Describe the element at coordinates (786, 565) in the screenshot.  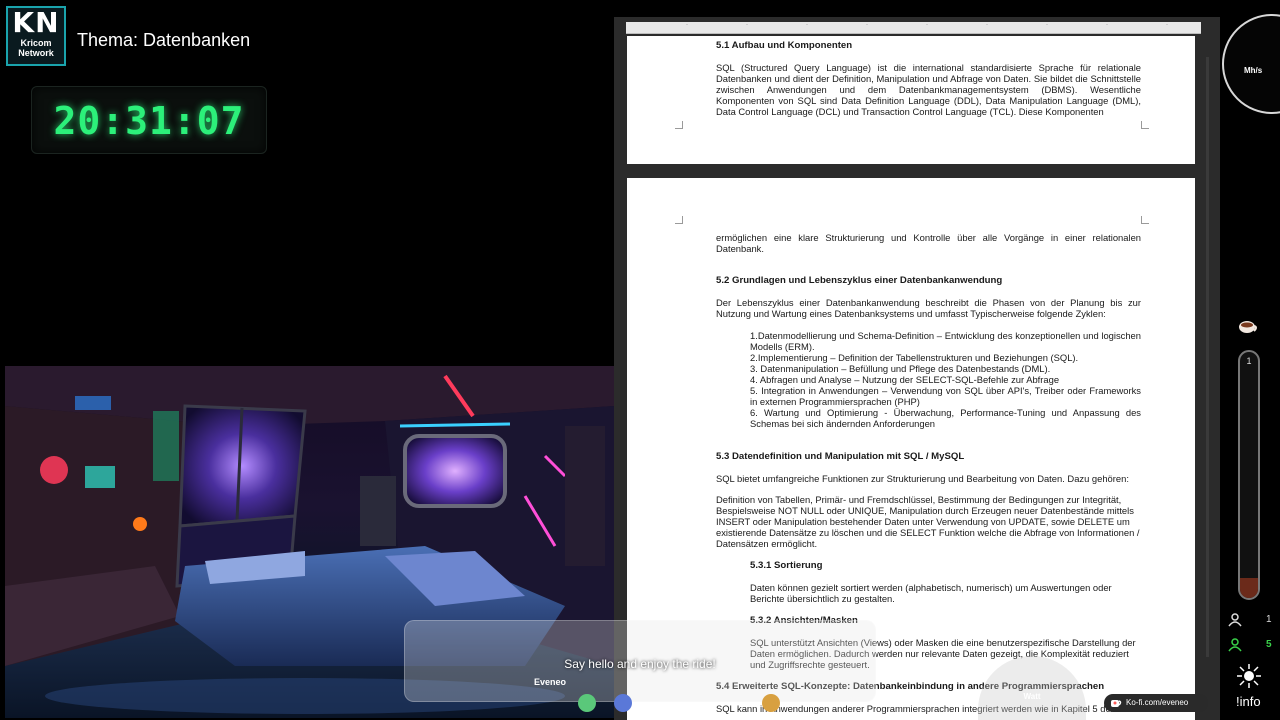
I see `subsection-heading: 5.3.1 Sortierung` at that location.